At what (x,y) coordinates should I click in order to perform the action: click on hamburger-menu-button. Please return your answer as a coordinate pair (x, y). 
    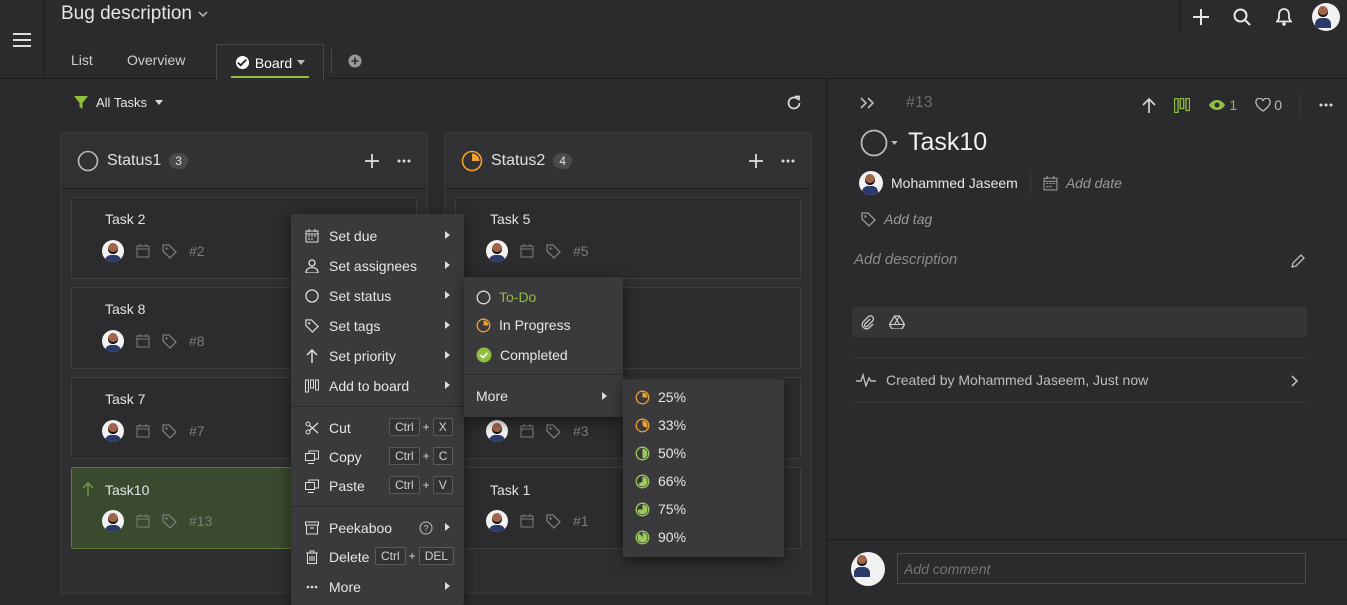
    Looking at the image, I should click on (22, 39).